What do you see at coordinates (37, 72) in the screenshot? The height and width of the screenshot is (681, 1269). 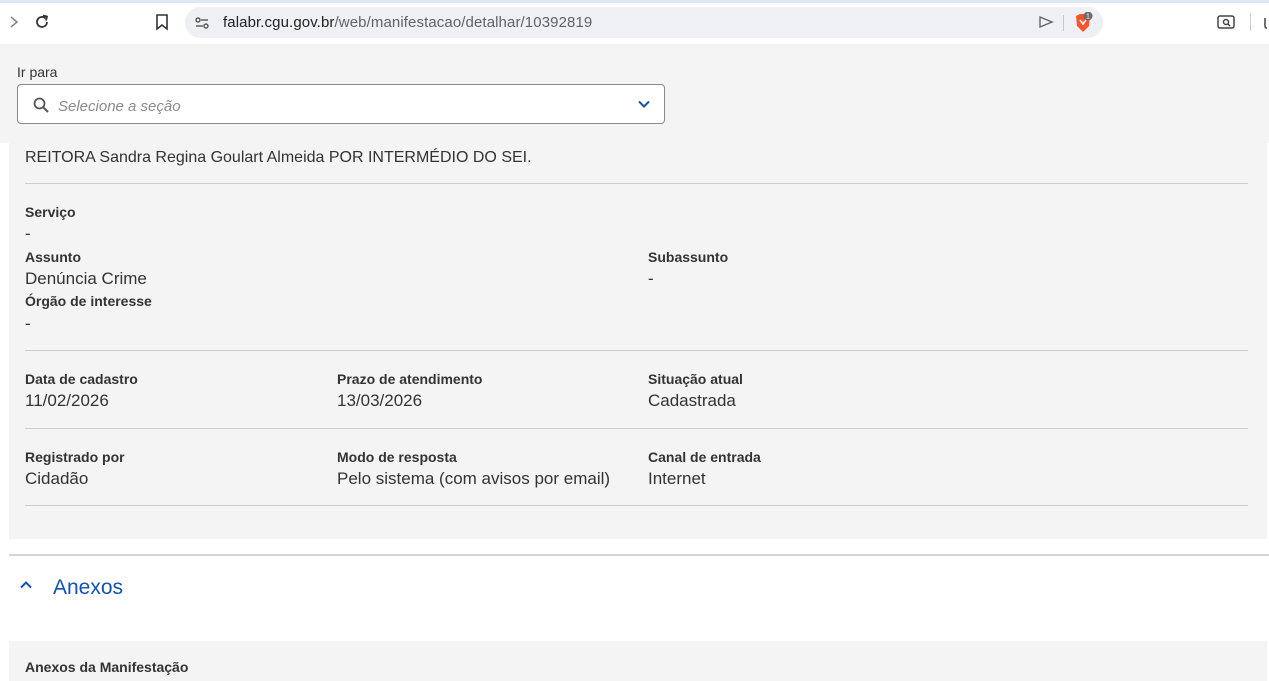 I see `goto-label: Ir para` at bounding box center [37, 72].